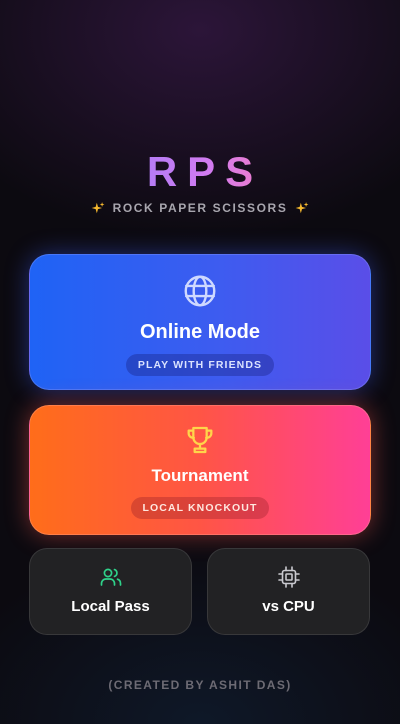 Image resolution: width=400 pixels, height=724 pixels. Describe the element at coordinates (288, 591) in the screenshot. I see `vs-cpu-button: vs CPU` at that location.